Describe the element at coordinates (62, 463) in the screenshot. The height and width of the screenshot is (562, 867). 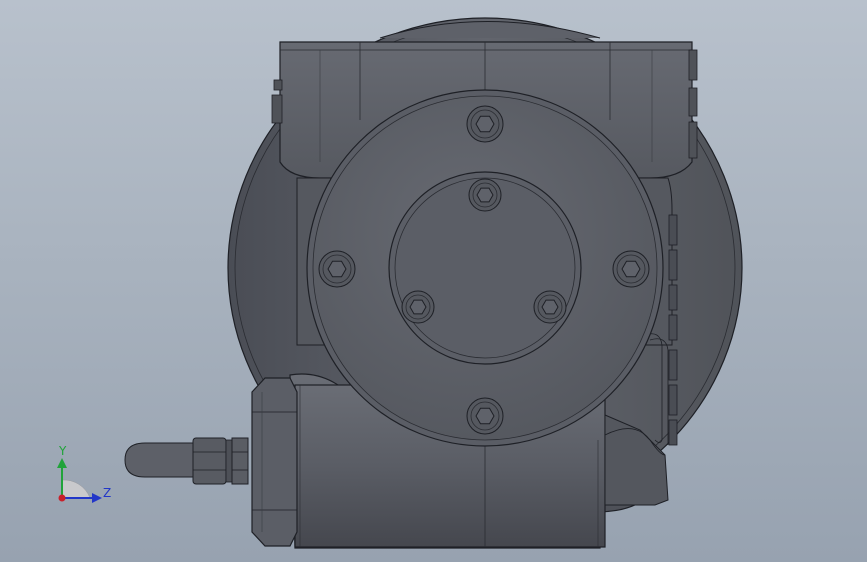
I see `y-axis-arrow` at that location.